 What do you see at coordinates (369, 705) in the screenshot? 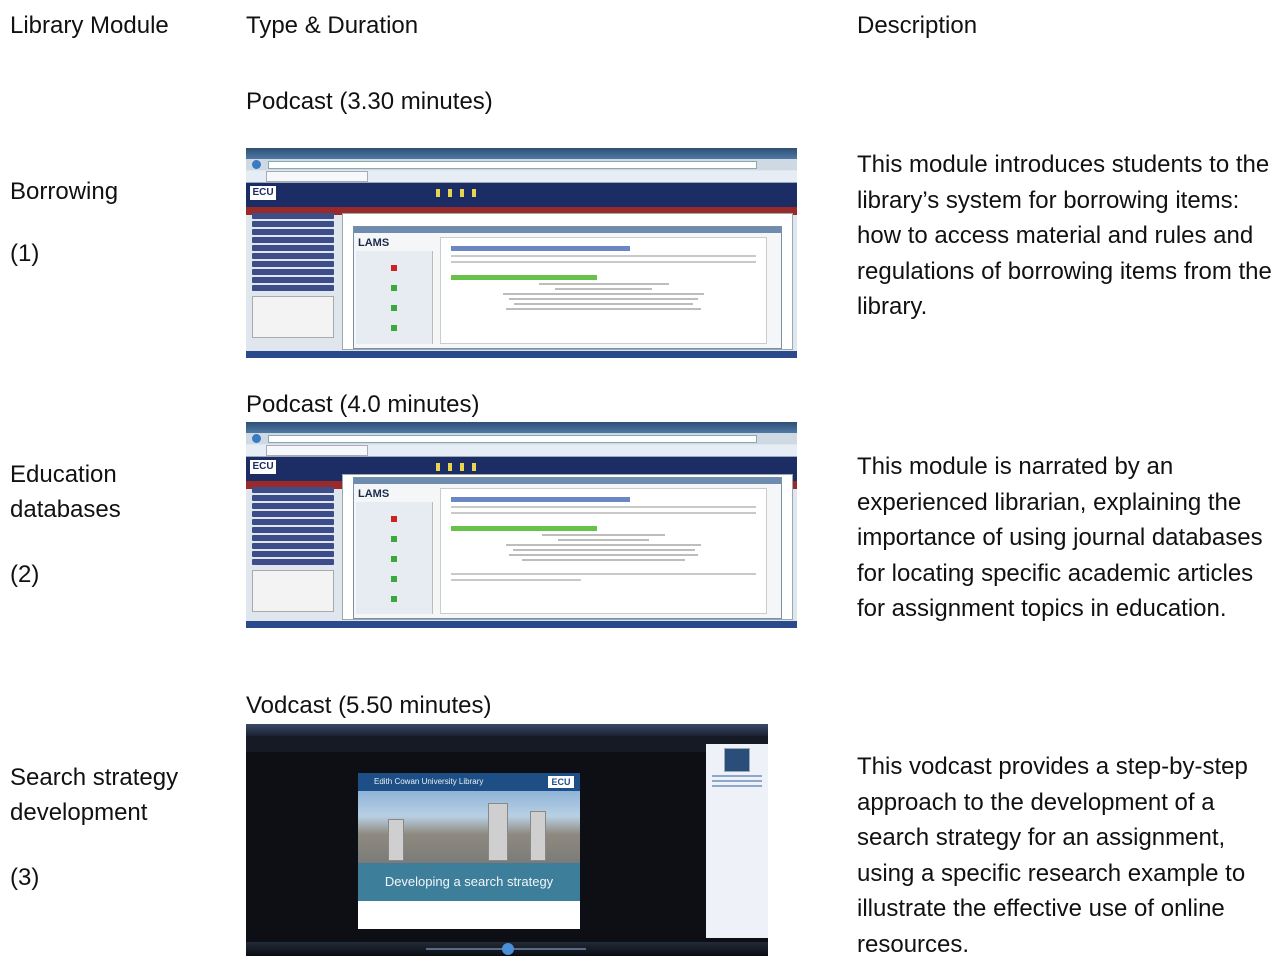
I see `module-type-duration: Vodcast (5.50 minutes)` at bounding box center [369, 705].